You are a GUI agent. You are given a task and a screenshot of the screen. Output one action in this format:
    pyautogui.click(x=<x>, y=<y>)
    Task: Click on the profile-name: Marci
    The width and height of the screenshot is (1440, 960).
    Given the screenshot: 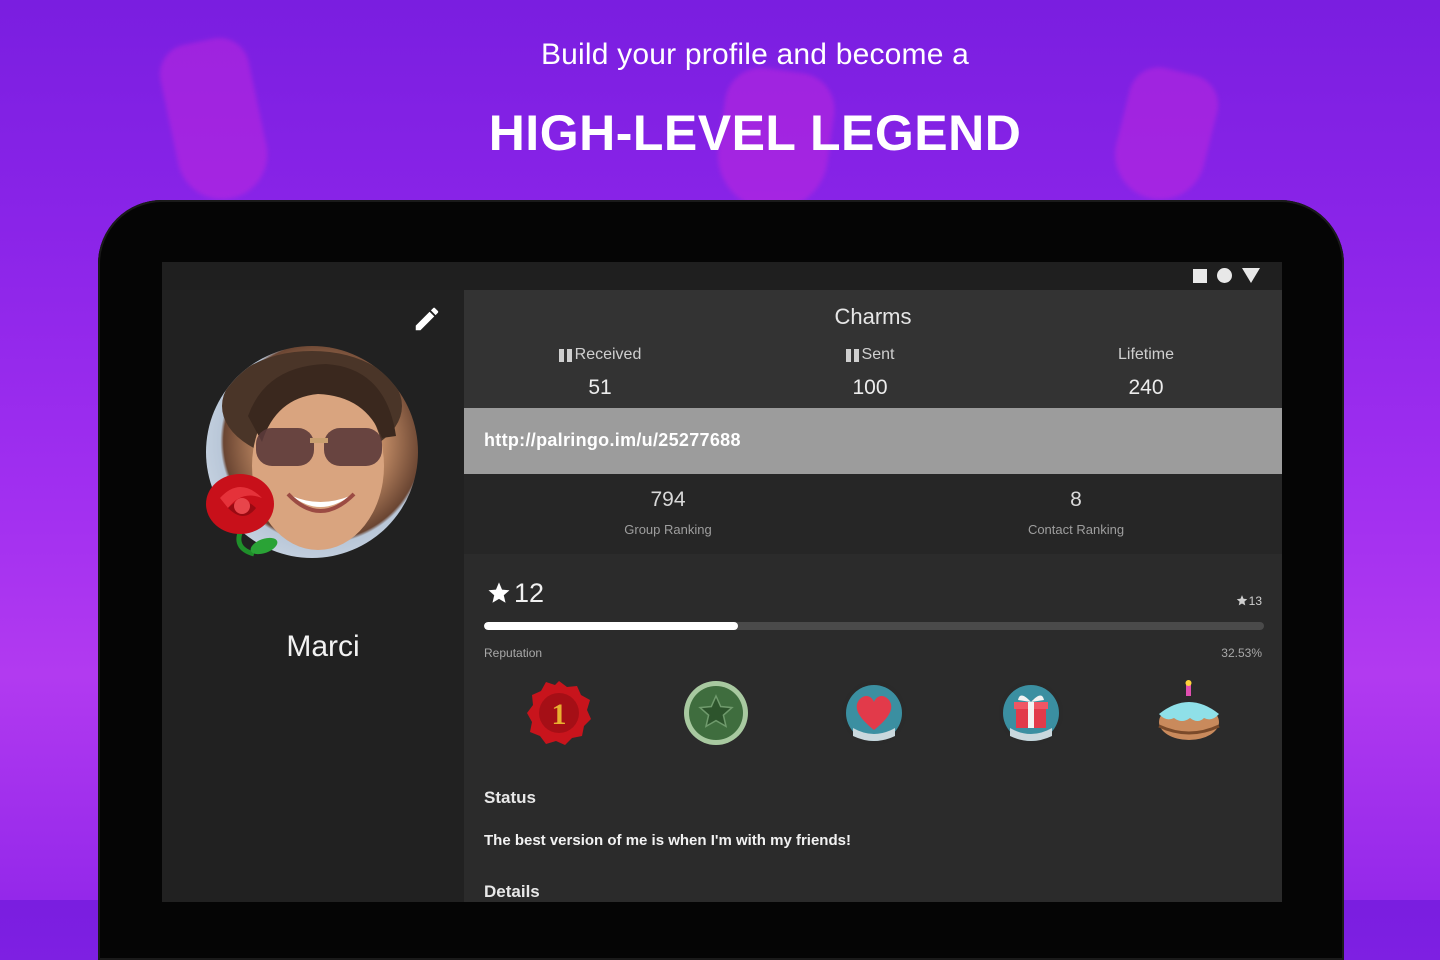 What is the action you would take?
    pyautogui.click(x=323, y=646)
    